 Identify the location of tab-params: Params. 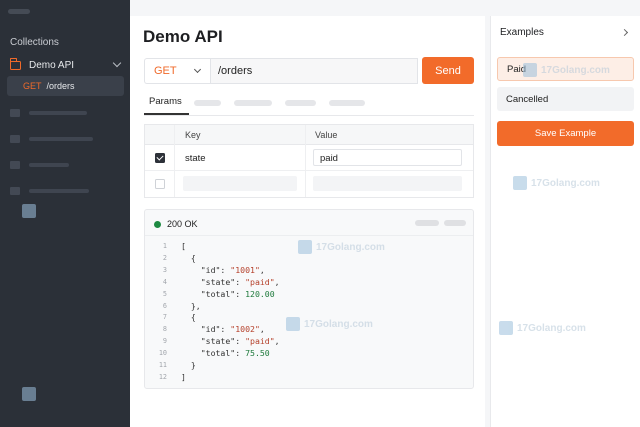
(165, 101).